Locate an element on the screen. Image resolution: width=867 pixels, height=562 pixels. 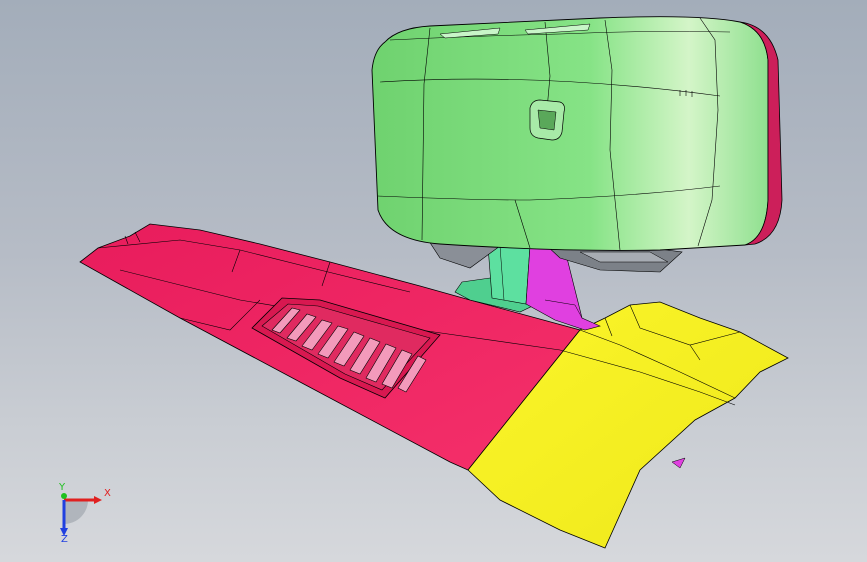
orientation-triad: X Y Z is located at coordinates (84, 512).